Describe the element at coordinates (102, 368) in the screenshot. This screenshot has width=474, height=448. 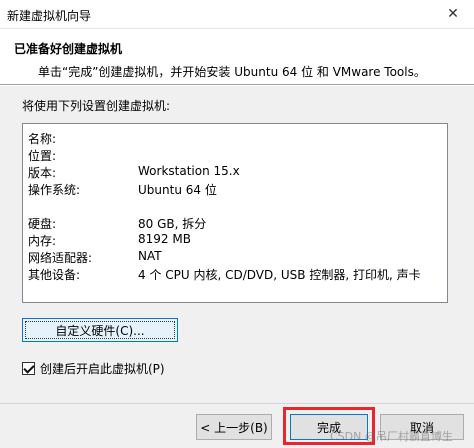
I see `power-on-label: 创建后开启此虚拟机(P)` at that location.